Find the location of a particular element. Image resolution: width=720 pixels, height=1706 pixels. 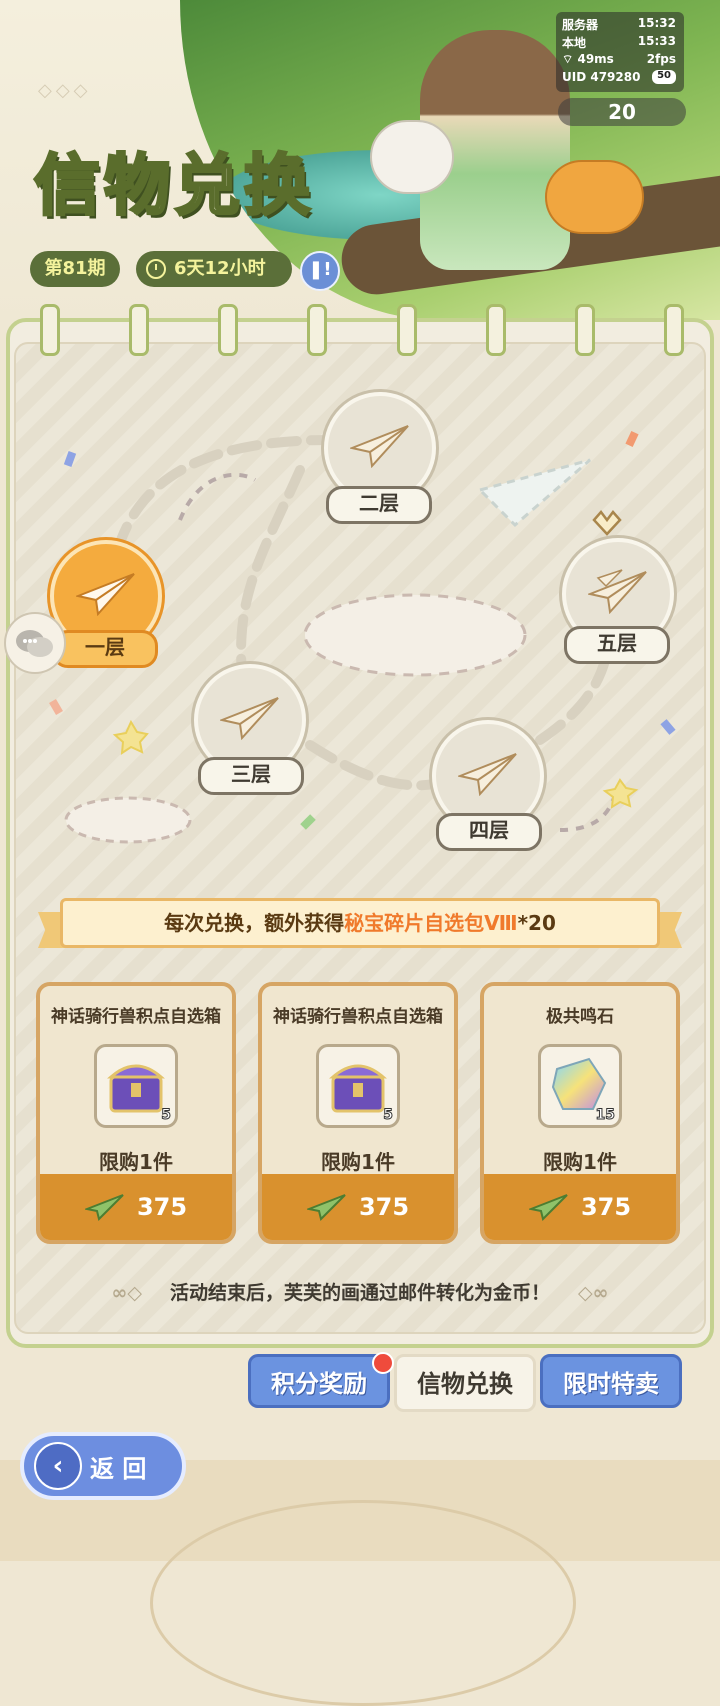

event-end-note: ∞◇ 活动结束后，芙芙的画通过邮件转化为金币！ ◇∞ is located at coordinates (360, 1291).